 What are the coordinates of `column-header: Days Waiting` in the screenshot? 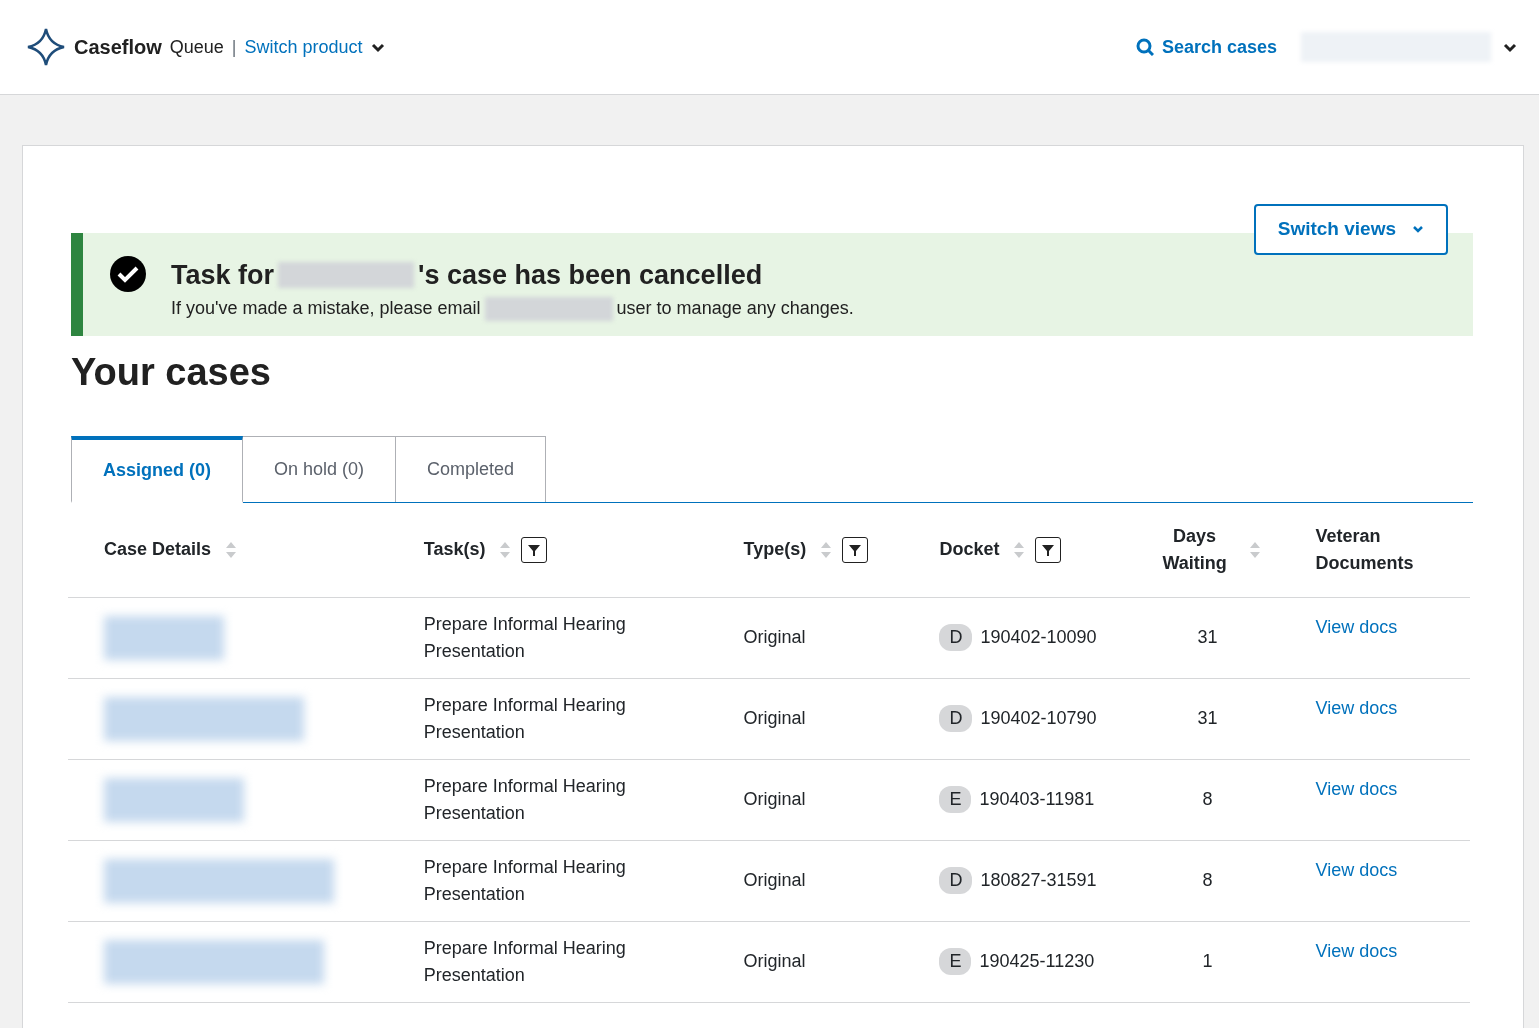 It's located at (1194, 549).